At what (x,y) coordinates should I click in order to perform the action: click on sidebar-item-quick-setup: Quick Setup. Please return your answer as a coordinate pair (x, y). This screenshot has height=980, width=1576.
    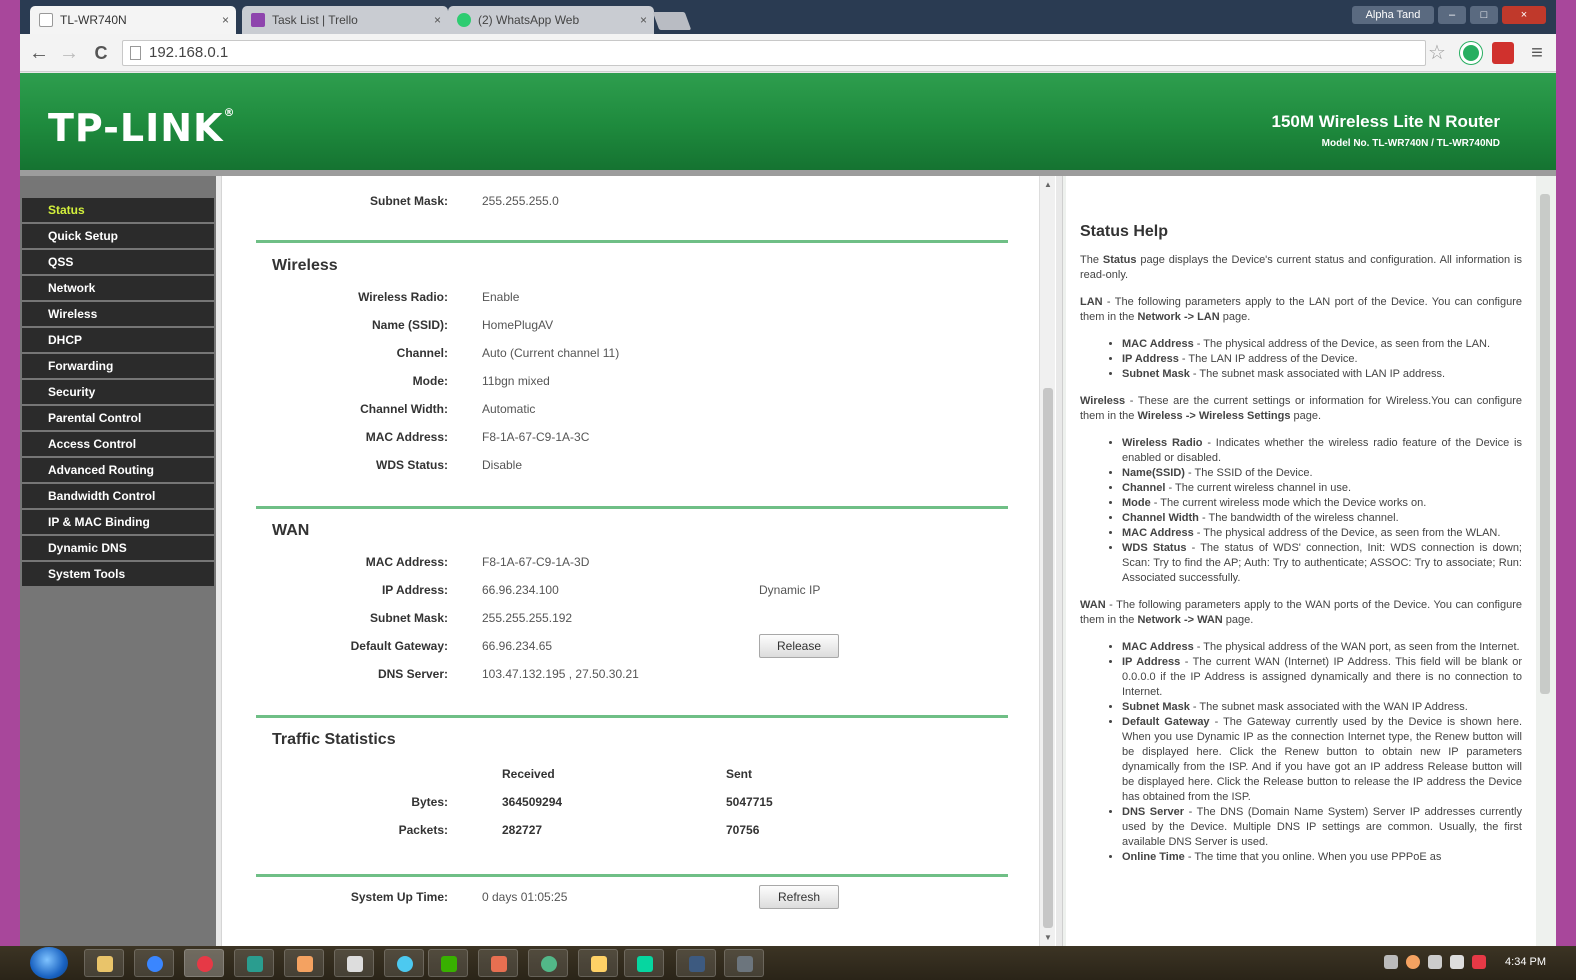
    Looking at the image, I should click on (118, 236).